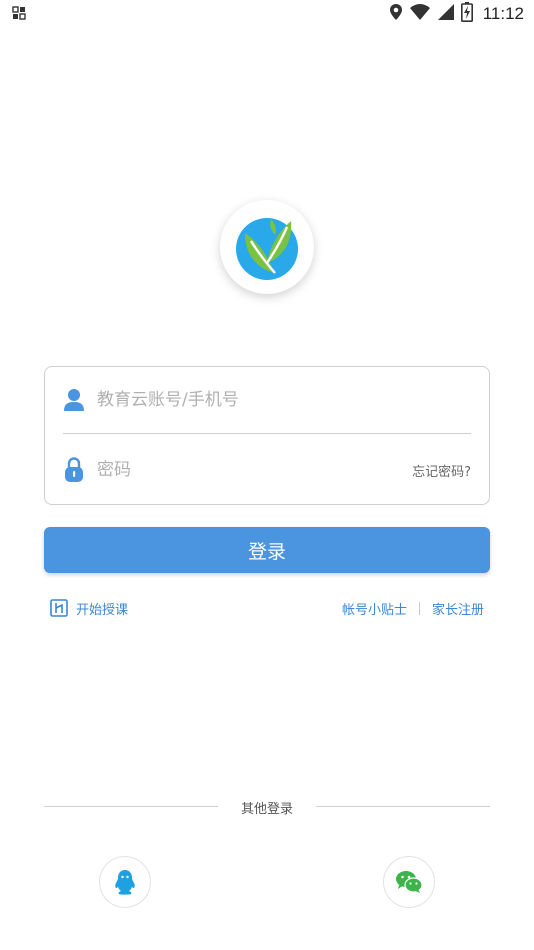  I want to click on user-icon, so click(74, 400).